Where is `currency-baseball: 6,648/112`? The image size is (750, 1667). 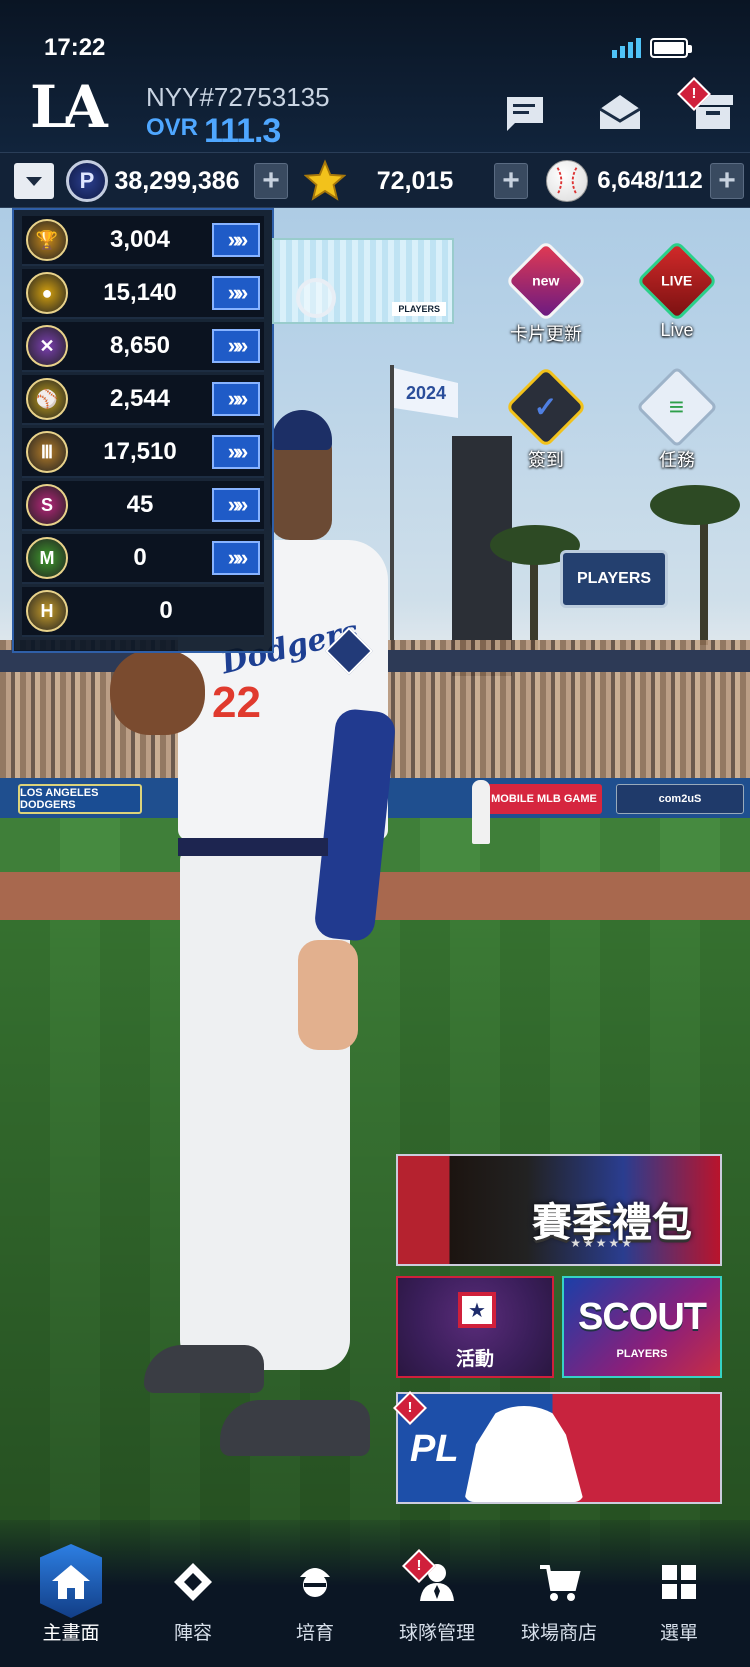
currency-baseball: 6,648/112 is located at coordinates (631, 181).